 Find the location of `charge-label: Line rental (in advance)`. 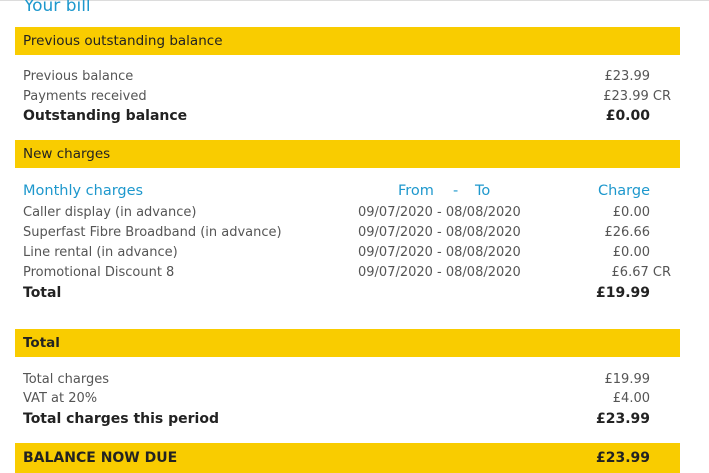

charge-label: Line rental (in advance) is located at coordinates (100, 252).